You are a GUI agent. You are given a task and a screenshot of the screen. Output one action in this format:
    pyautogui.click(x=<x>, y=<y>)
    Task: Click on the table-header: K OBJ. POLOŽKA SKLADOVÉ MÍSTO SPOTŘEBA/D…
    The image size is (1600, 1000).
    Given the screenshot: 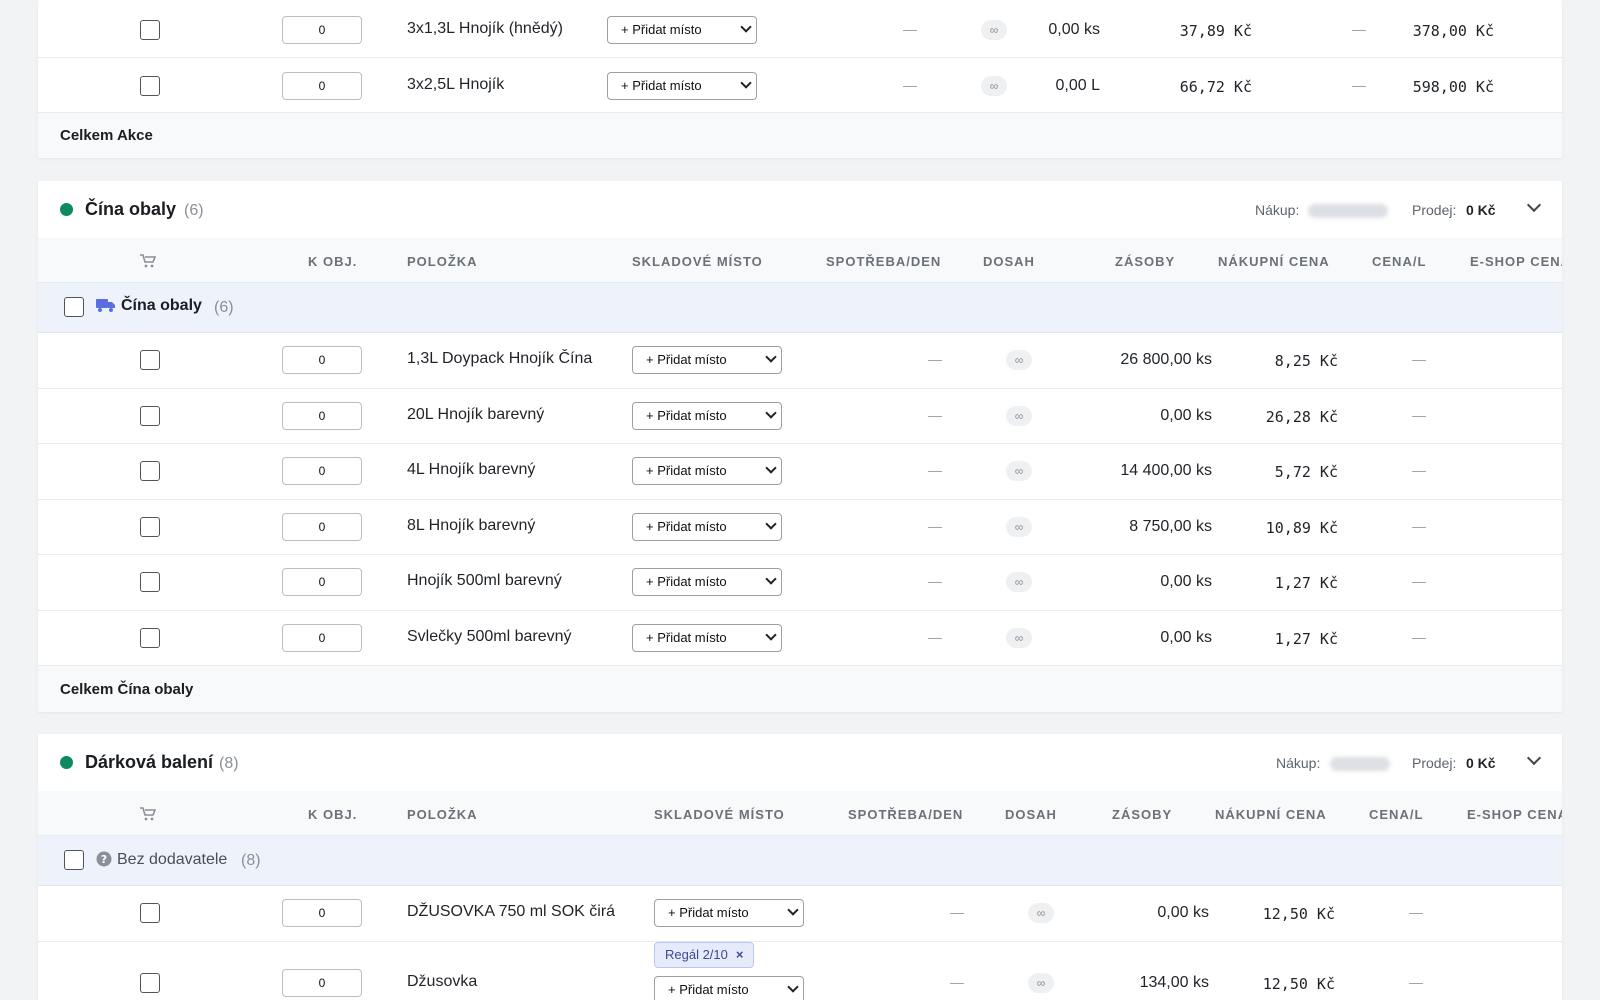 What is the action you would take?
    pyautogui.click(x=800, y=260)
    